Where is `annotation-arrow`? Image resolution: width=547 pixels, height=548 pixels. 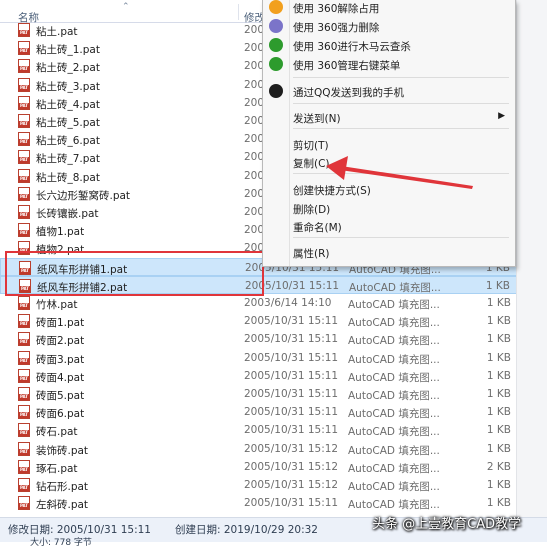 annotation-arrow is located at coordinates (399, 172).